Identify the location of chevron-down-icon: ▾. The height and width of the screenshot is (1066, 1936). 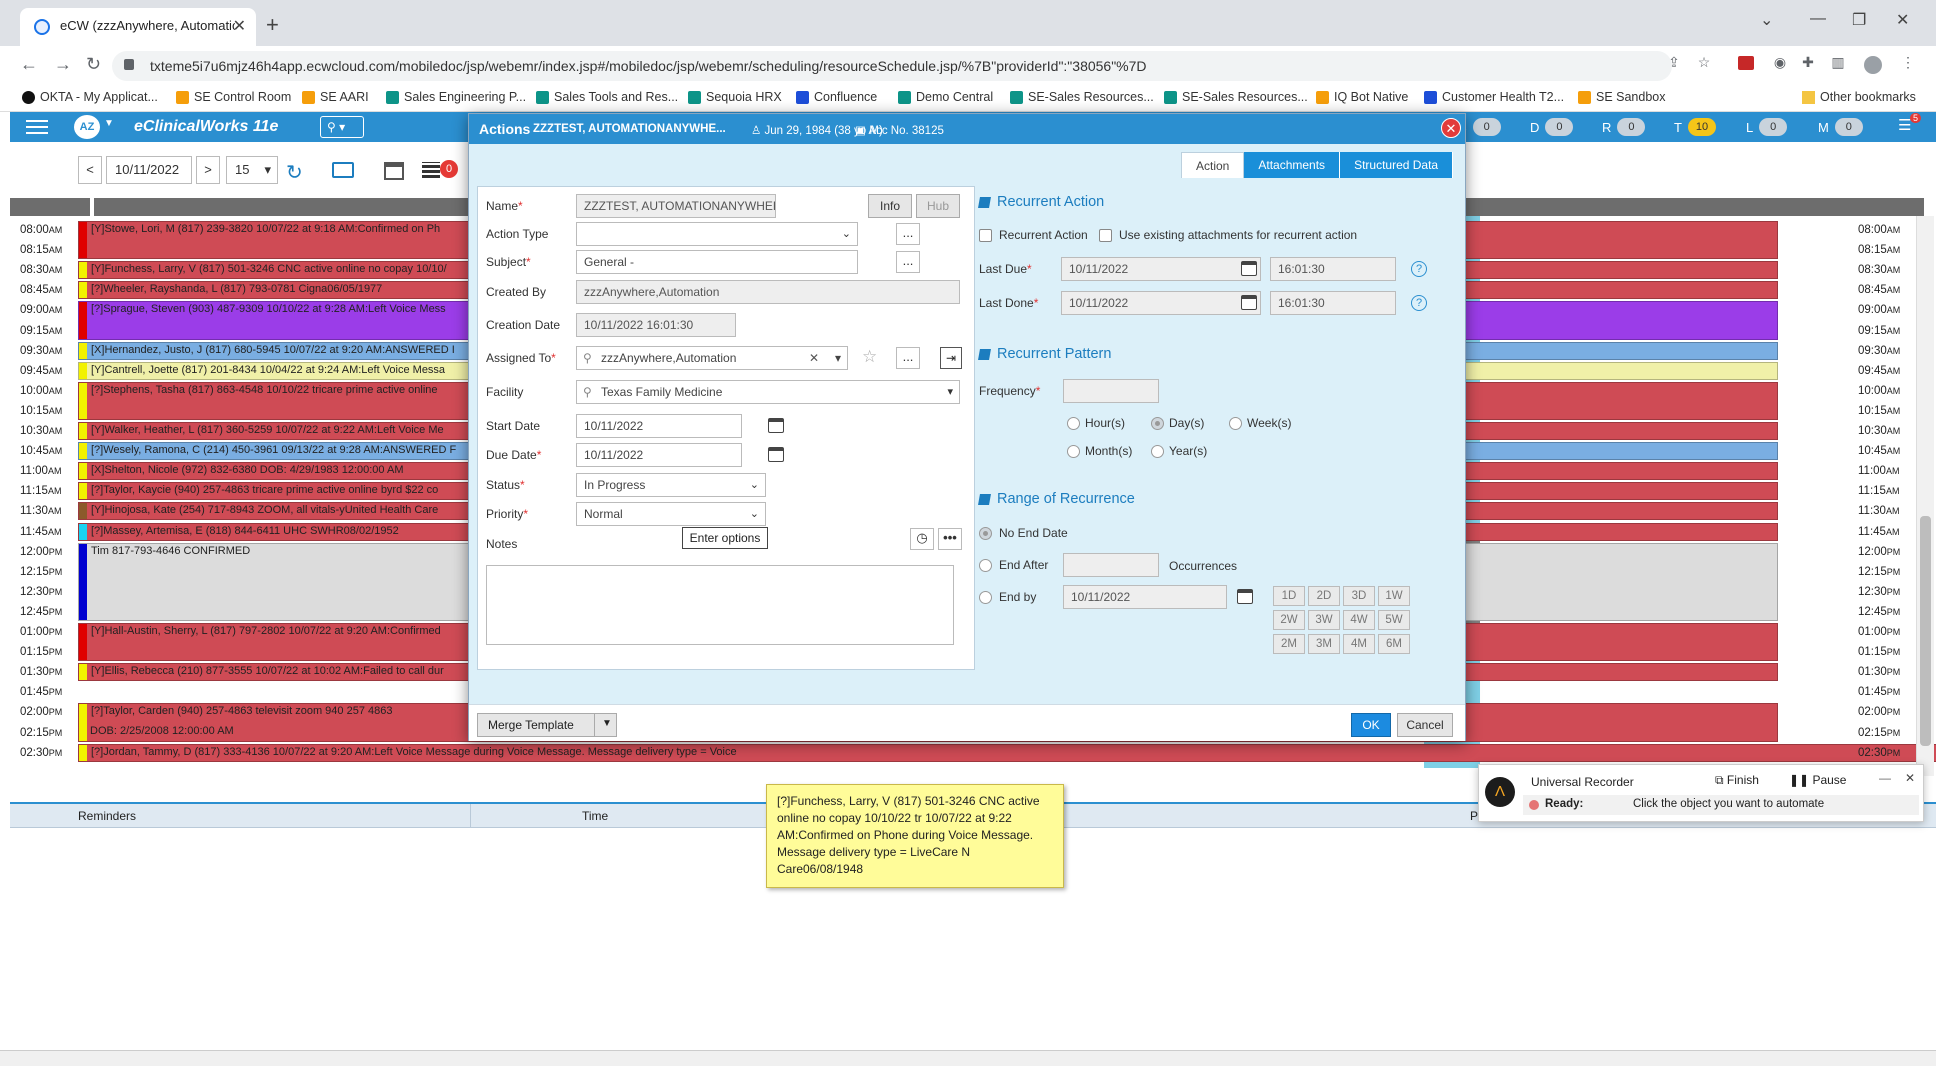
(838, 358).